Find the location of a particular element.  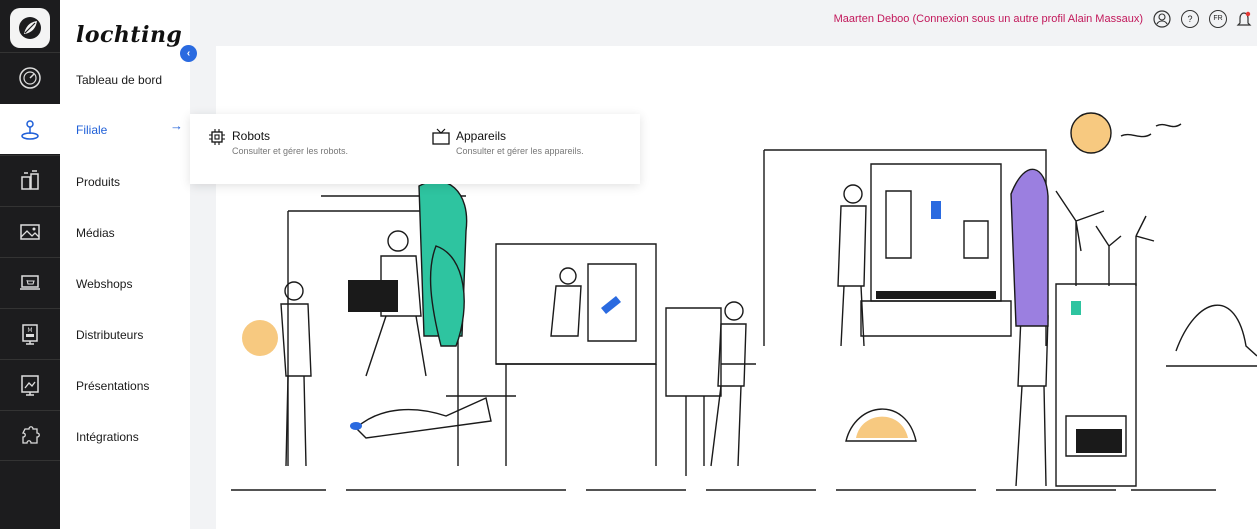

rail-item-distributors: M is located at coordinates (30, 333).